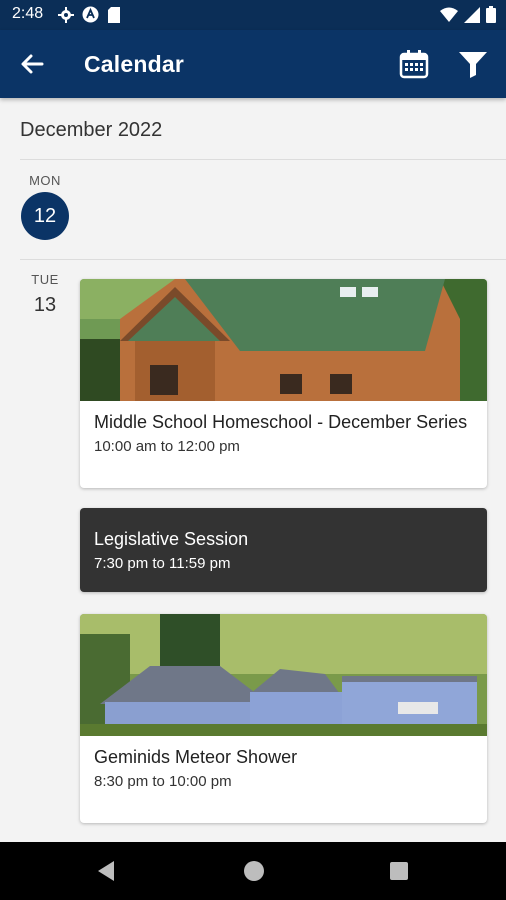 Image resolution: width=506 pixels, height=900 pixels. What do you see at coordinates (171, 539) in the screenshot?
I see `event-title: Legislative Session` at bounding box center [171, 539].